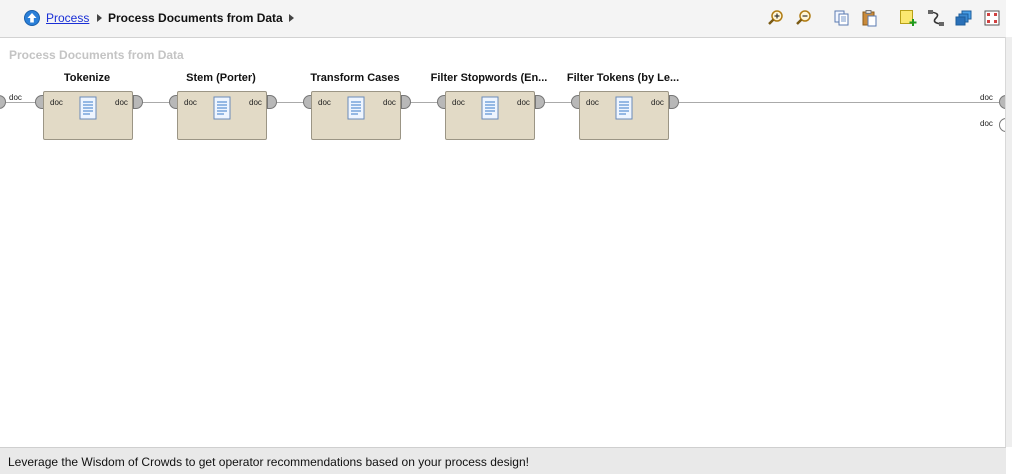 This screenshot has height=474, width=1012. I want to click on process-toolbar: Process Process Documents from Data, so click(503, 19).